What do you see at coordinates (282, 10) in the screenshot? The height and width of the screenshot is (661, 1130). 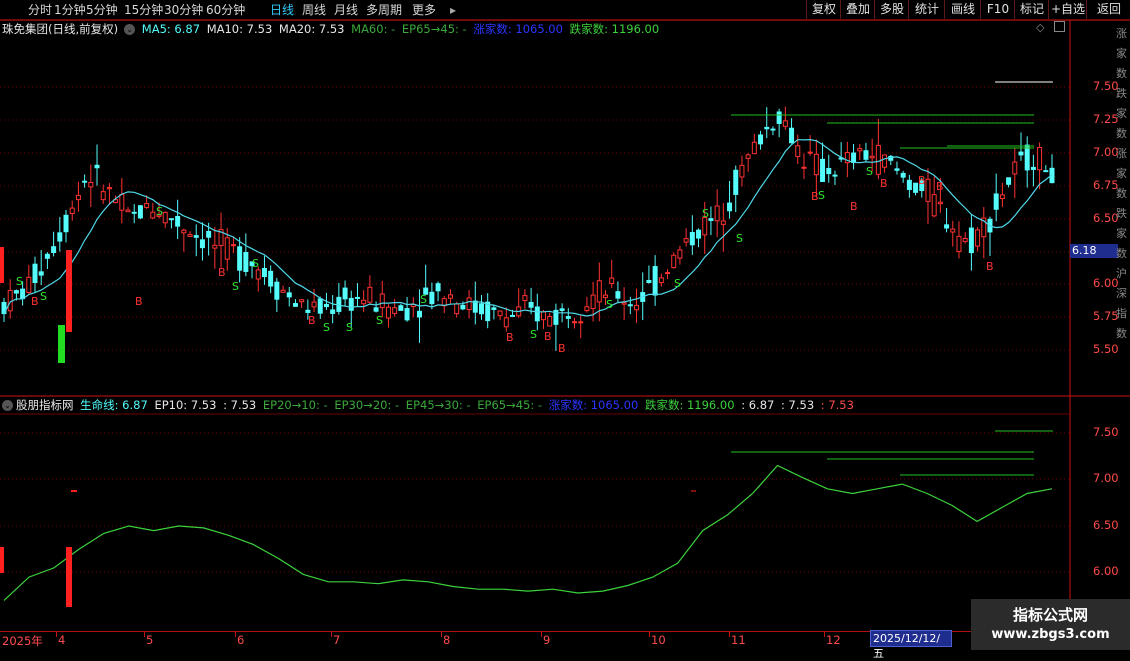 I see `timeframe-tab-6: 日线` at bounding box center [282, 10].